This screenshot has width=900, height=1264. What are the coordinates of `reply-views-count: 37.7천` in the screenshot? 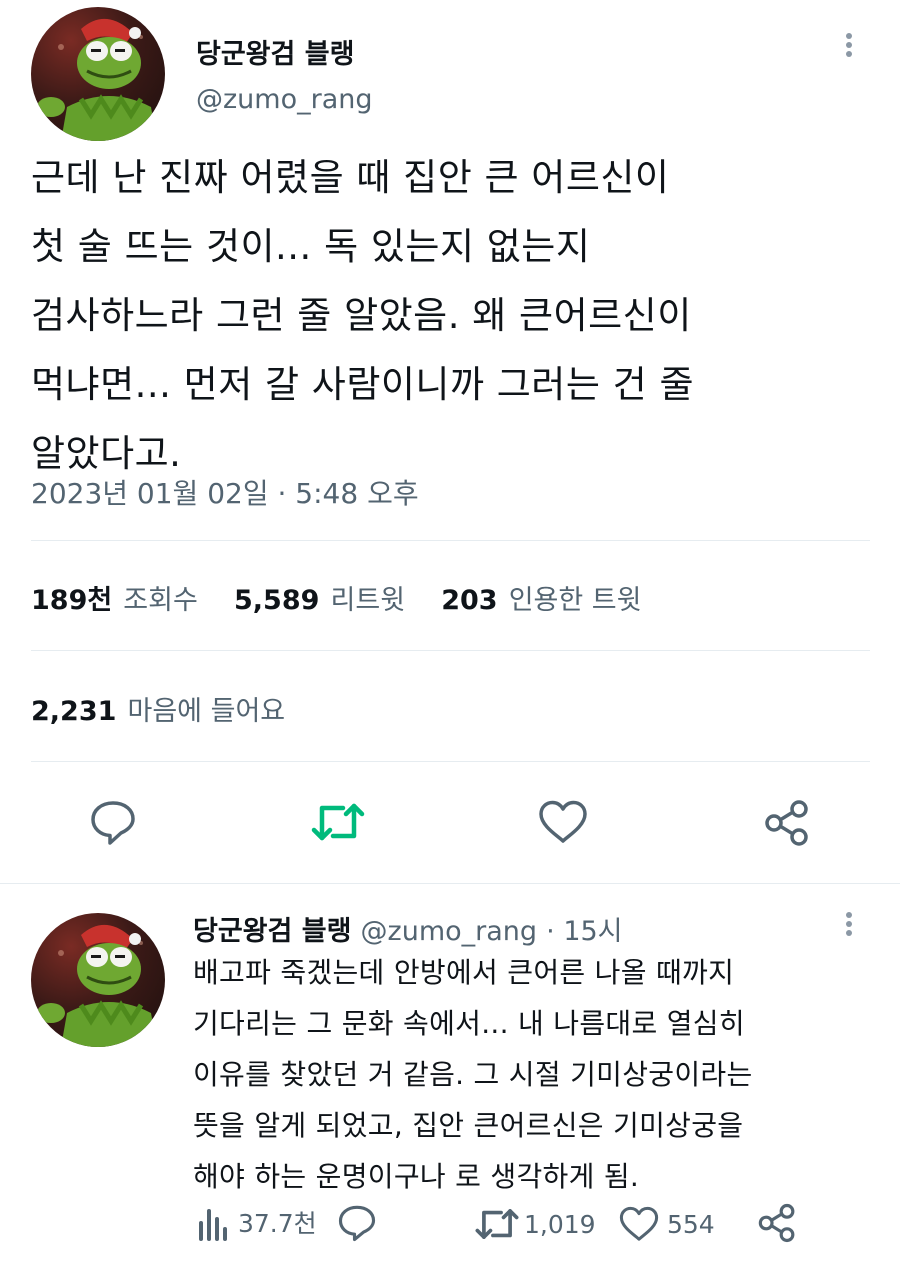 It's located at (277, 1223).